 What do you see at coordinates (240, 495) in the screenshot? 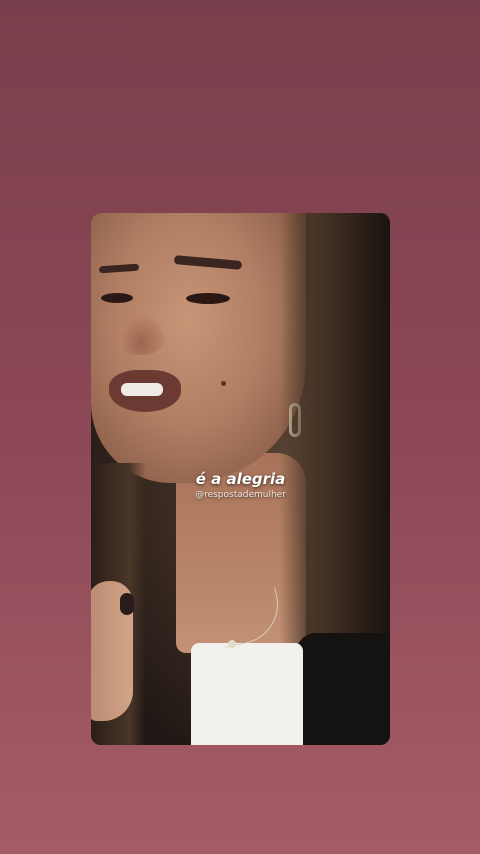
I see `video-watermark: @respostademulher` at bounding box center [240, 495].